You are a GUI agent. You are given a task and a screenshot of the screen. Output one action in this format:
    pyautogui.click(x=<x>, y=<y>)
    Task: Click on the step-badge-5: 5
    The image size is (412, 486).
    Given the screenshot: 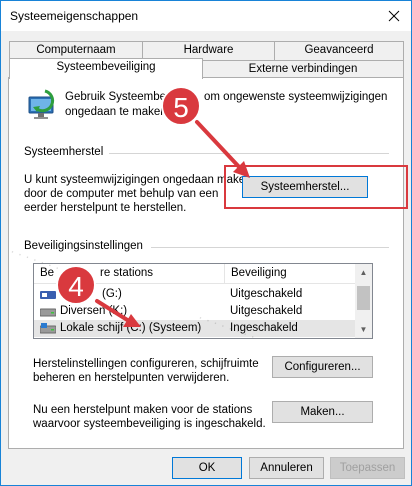 What is the action you would take?
    pyautogui.click(x=181, y=106)
    